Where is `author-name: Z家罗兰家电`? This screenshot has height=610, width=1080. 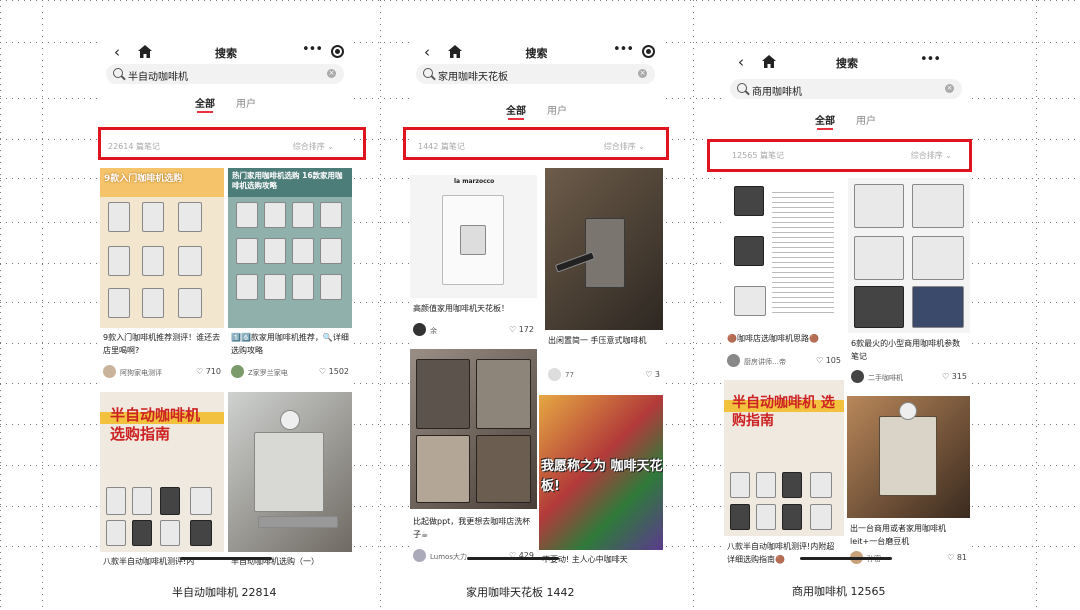
author-name: Z家罗兰家电 is located at coordinates (268, 373).